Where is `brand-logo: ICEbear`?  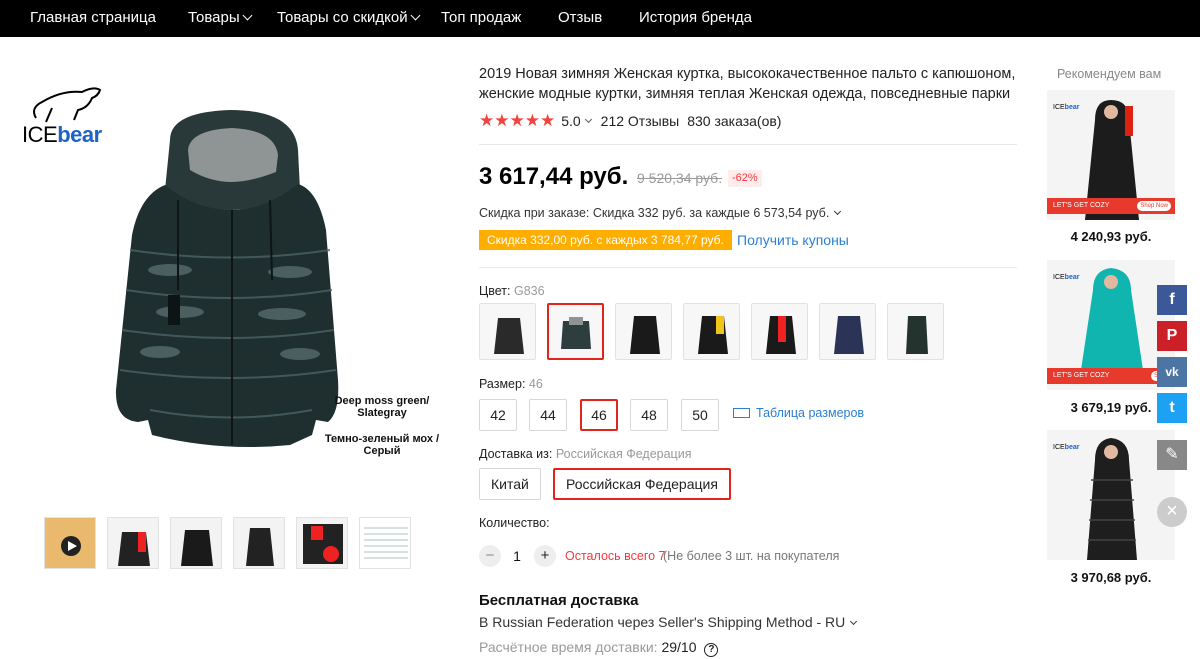 brand-logo: ICEbear is located at coordinates (70, 113).